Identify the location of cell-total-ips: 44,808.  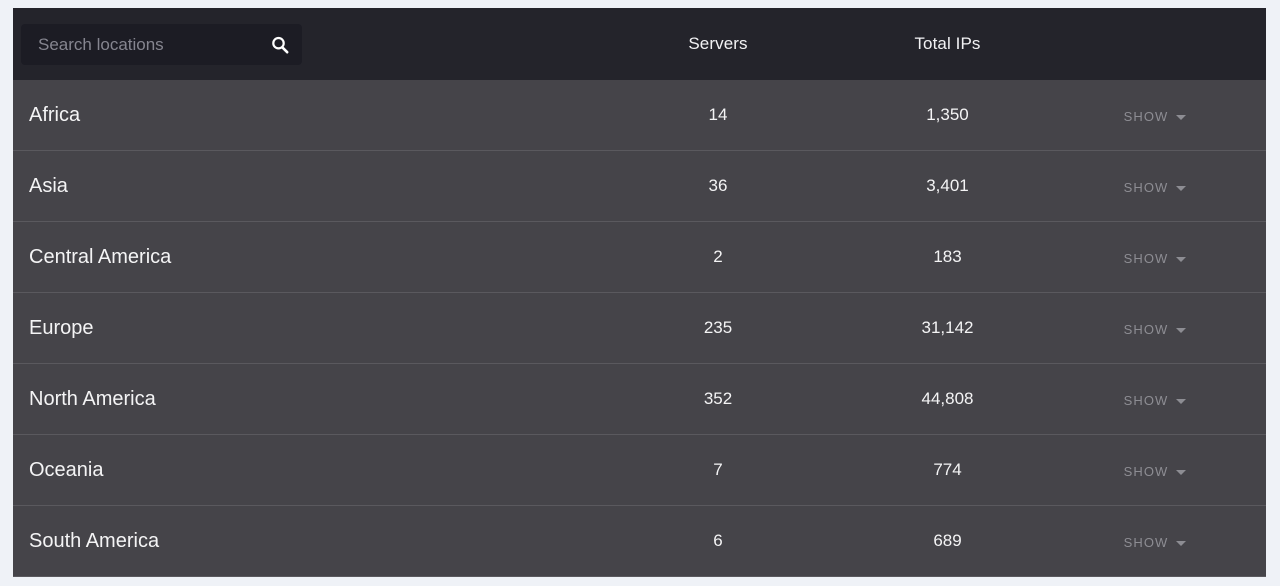
(947, 398).